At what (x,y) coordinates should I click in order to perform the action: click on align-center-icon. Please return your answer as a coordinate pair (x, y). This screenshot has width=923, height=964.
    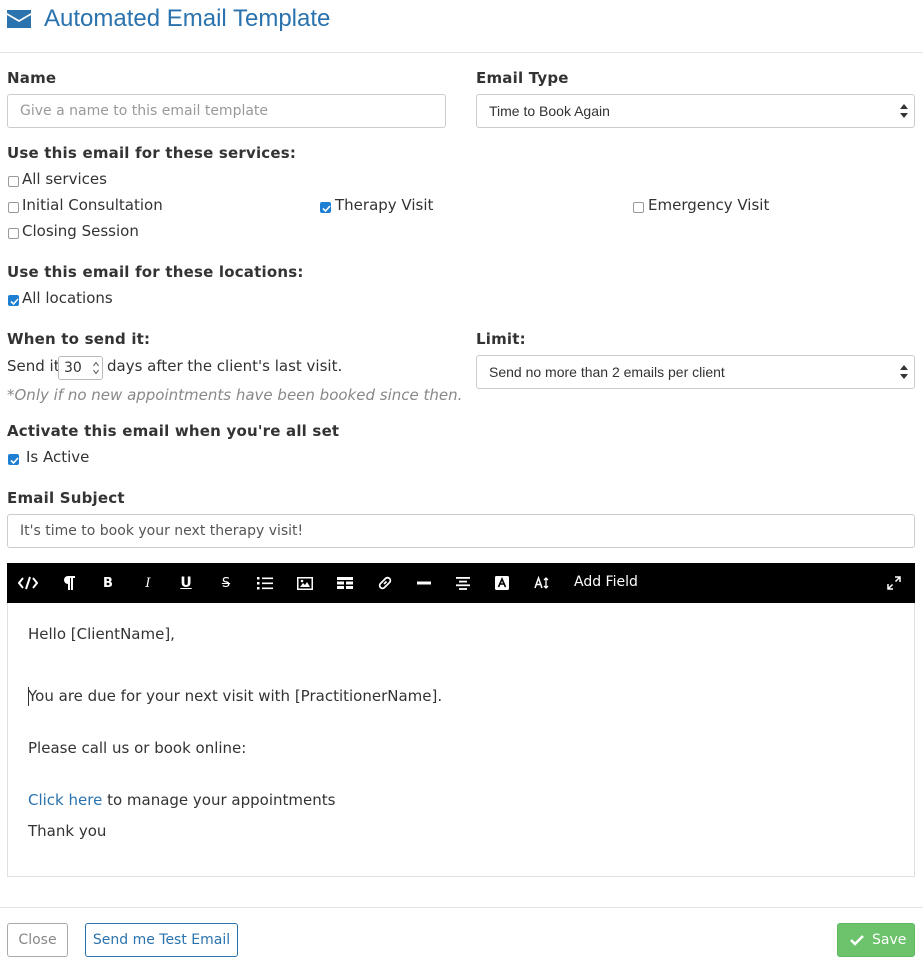
    Looking at the image, I should click on (463, 583).